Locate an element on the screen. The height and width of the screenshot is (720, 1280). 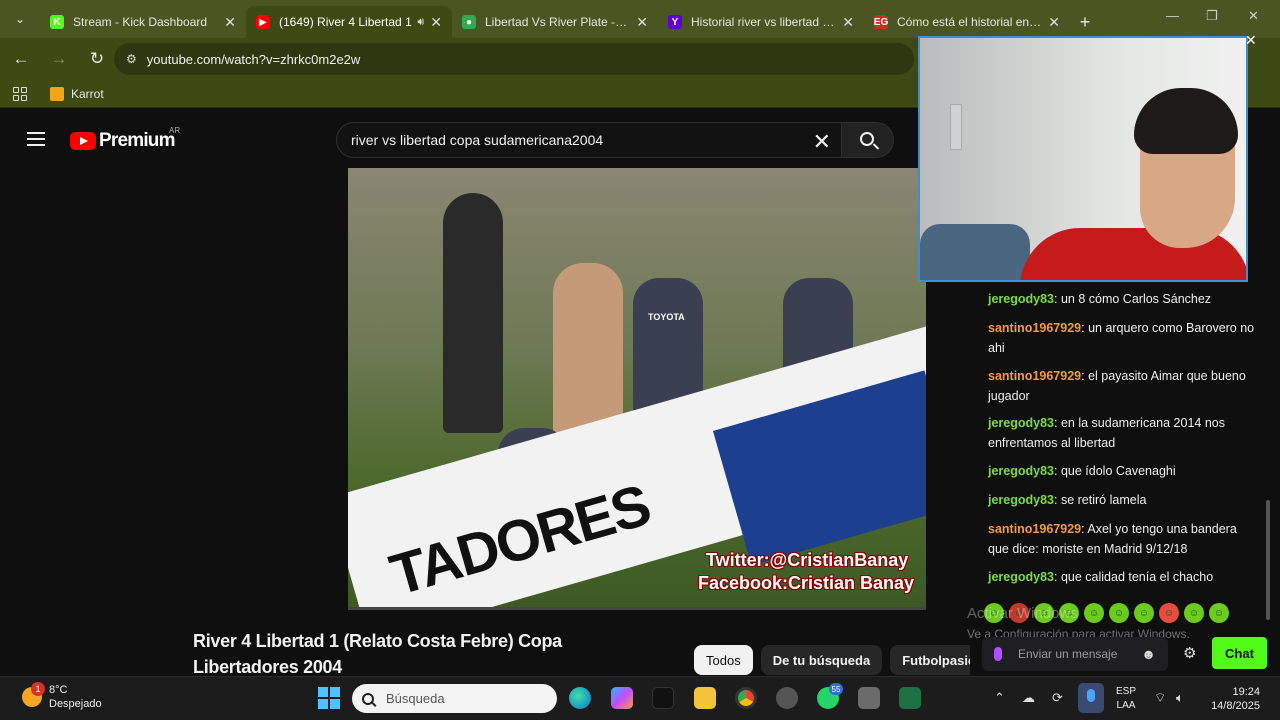
browser-tab: ● Libertad Vs River Plate - Res ✕ is located at coordinates (555, 22).